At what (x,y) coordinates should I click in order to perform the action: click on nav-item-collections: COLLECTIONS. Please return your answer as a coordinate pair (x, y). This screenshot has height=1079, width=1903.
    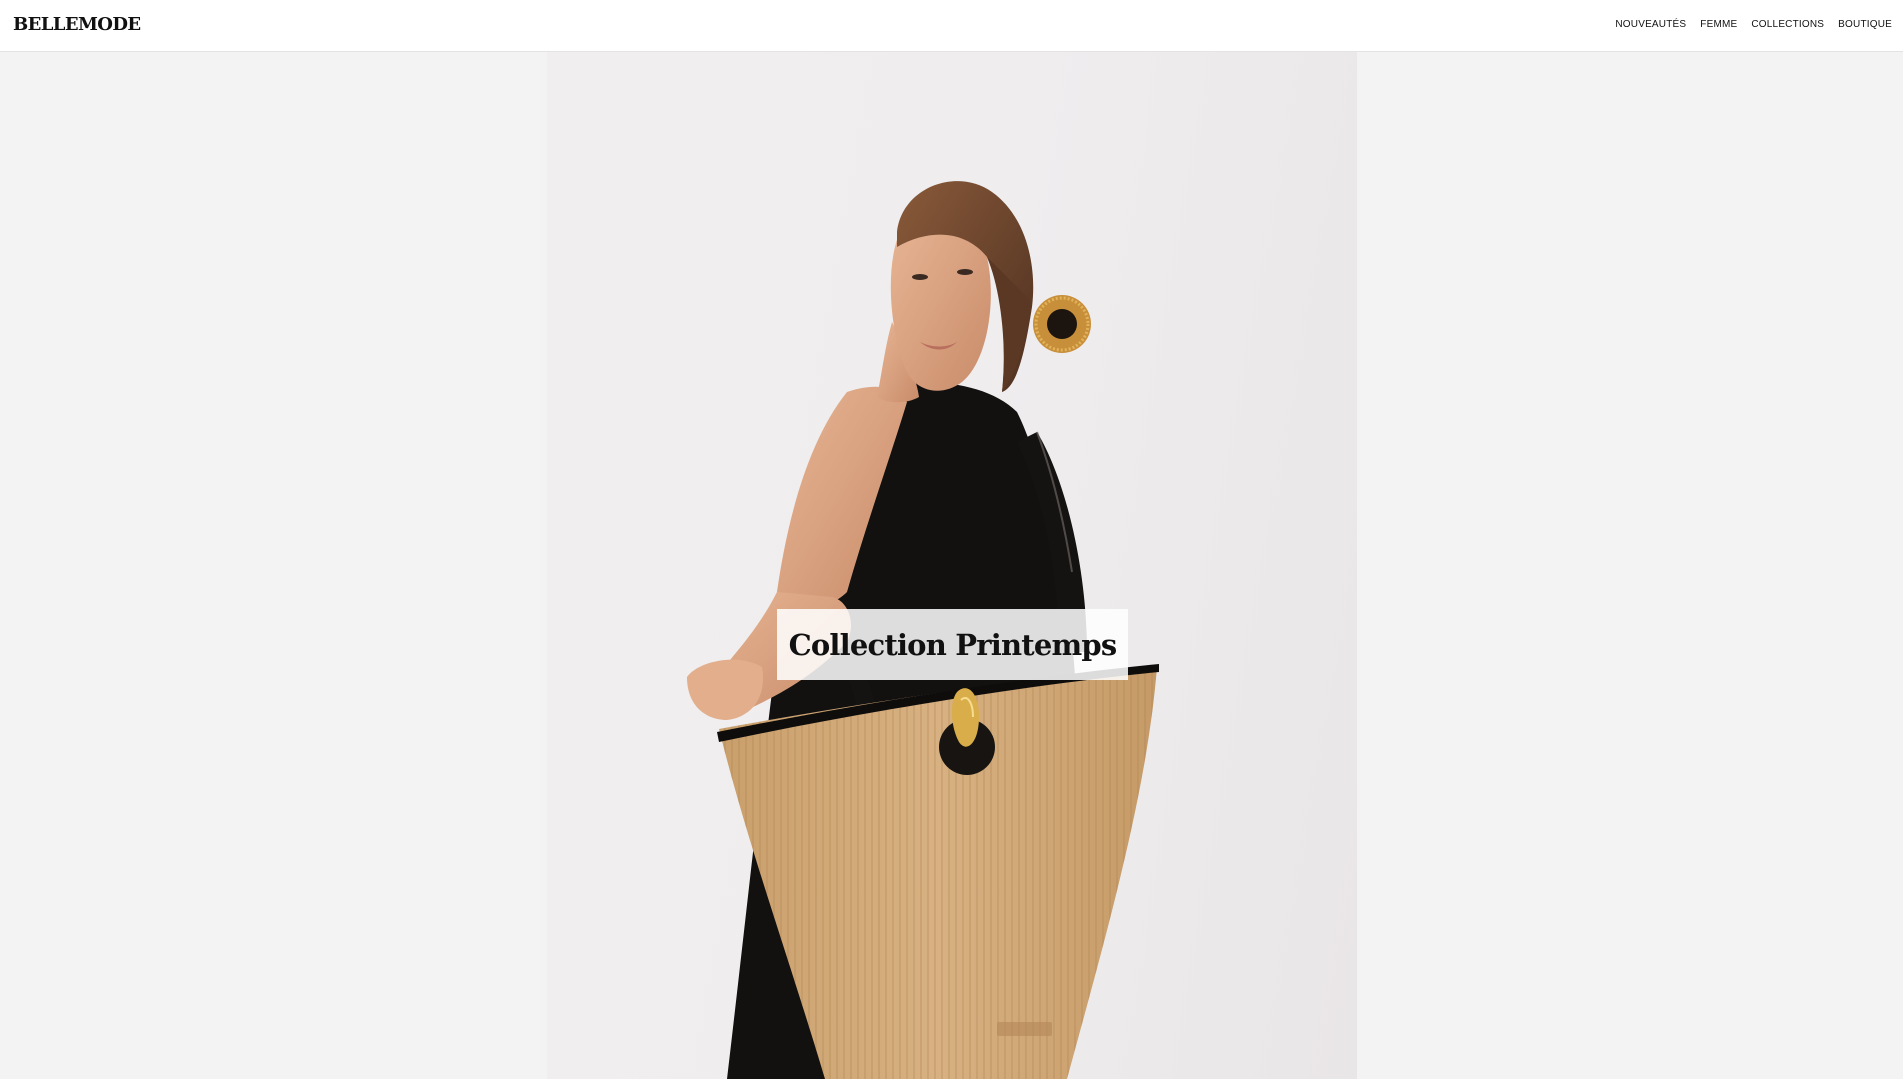
    Looking at the image, I should click on (1787, 24).